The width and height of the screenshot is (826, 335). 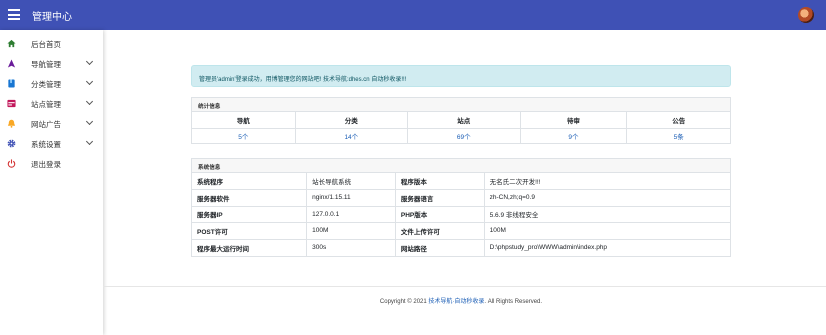 I want to click on bell-icon, so click(x=11, y=123).